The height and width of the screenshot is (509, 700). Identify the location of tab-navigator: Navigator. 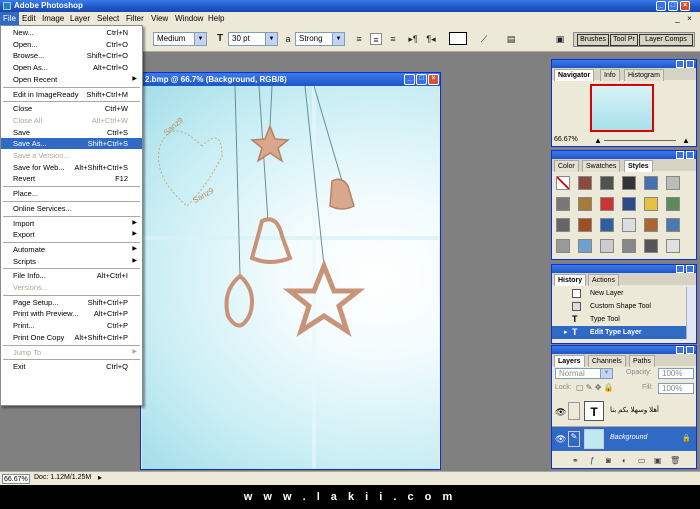
(574, 75).